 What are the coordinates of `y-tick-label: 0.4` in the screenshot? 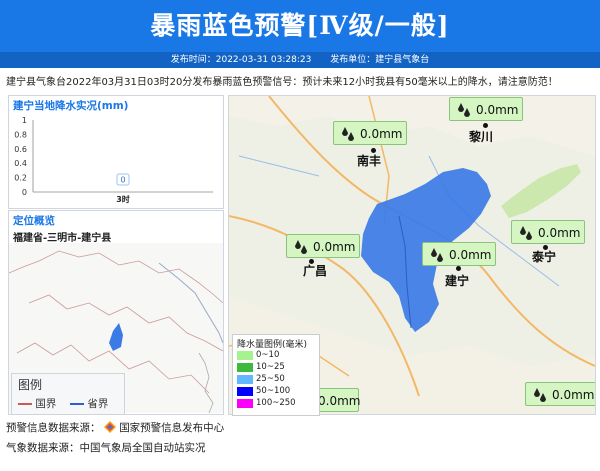 It's located at (20, 163).